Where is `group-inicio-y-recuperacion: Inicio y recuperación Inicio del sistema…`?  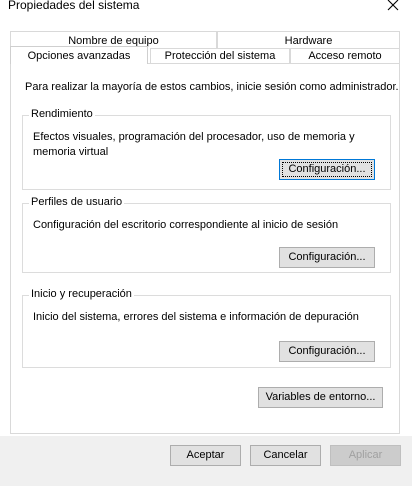
group-inicio-y-recuperacion: Inicio y recuperación Inicio del sistema… is located at coordinates (206, 328).